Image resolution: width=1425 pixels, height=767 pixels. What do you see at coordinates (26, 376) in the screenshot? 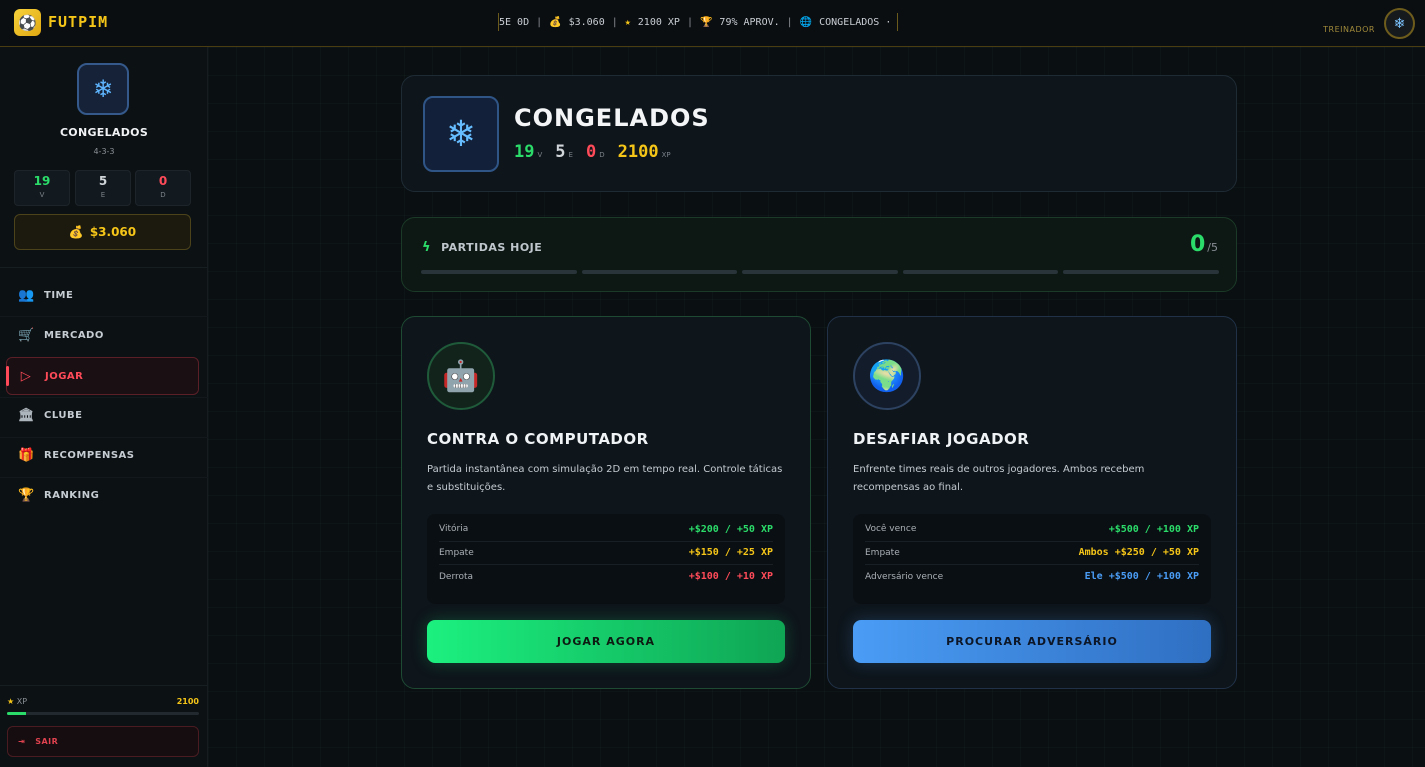
I see `play-icon: ▷` at bounding box center [26, 376].